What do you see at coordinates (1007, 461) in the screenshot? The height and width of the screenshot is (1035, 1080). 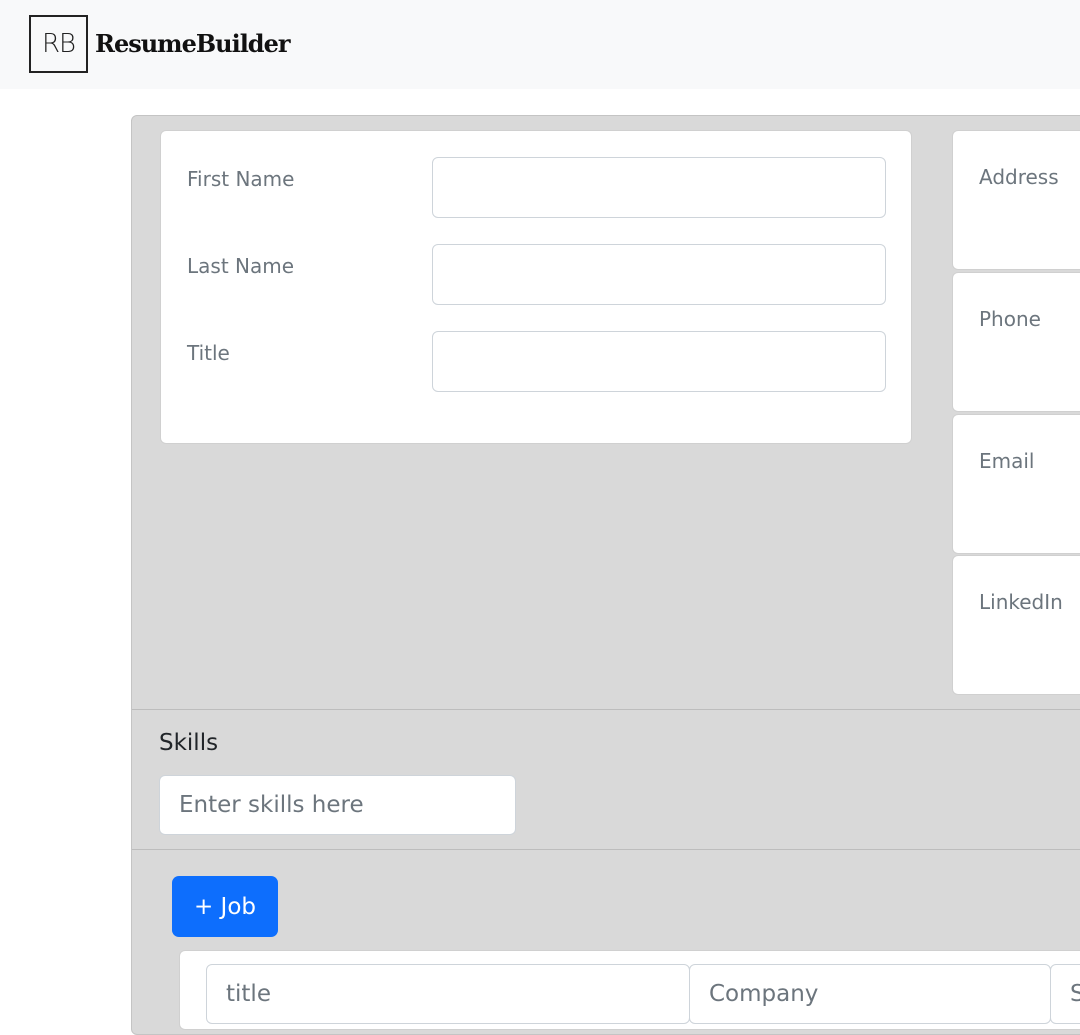 I see `email-label: Email` at bounding box center [1007, 461].